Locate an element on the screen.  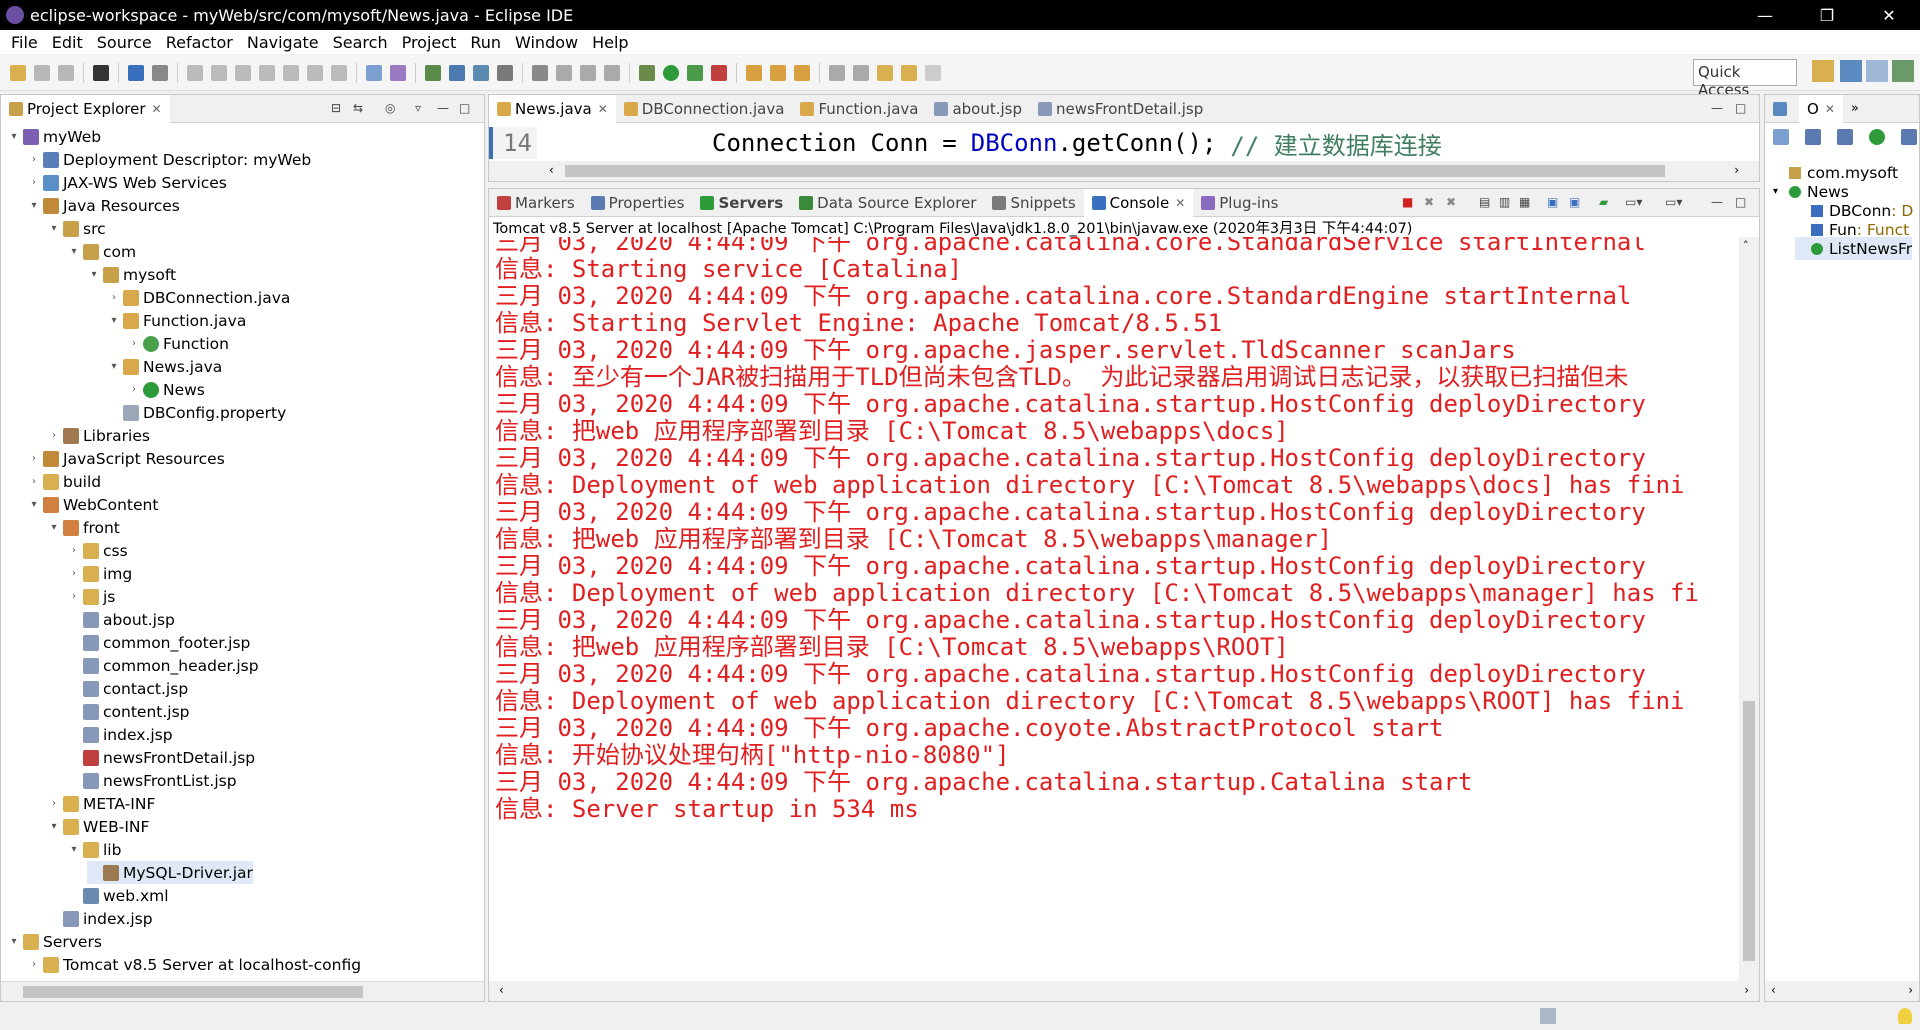
show-stderr-icon: ▣ is located at coordinates (1574, 202).